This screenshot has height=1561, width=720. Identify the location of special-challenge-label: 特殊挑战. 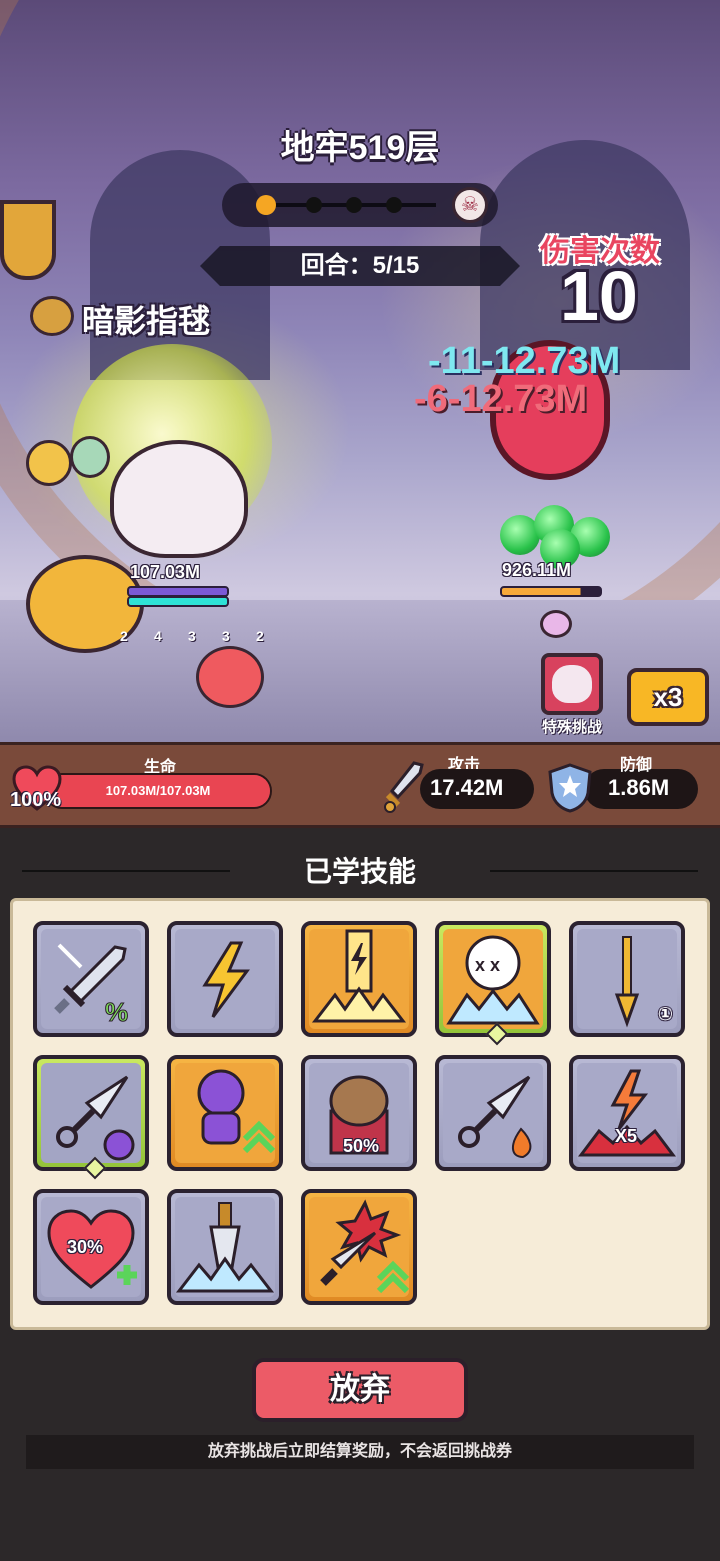
(571, 727).